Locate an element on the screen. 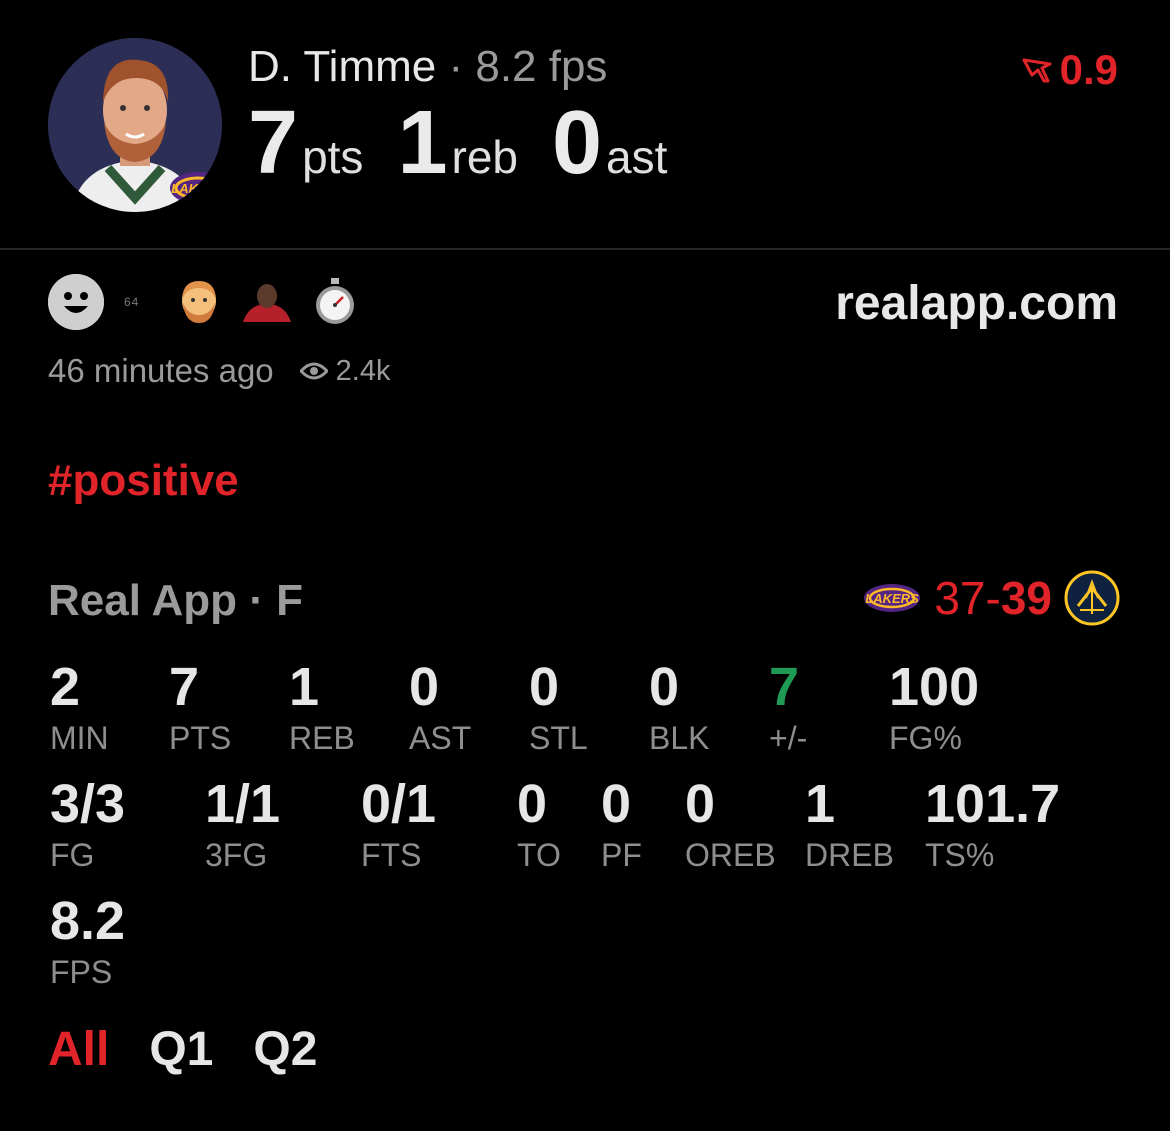 Image resolution: width=1170 pixels, height=1131 pixels. game-score: LAKERS 37-39 is located at coordinates (991, 598).